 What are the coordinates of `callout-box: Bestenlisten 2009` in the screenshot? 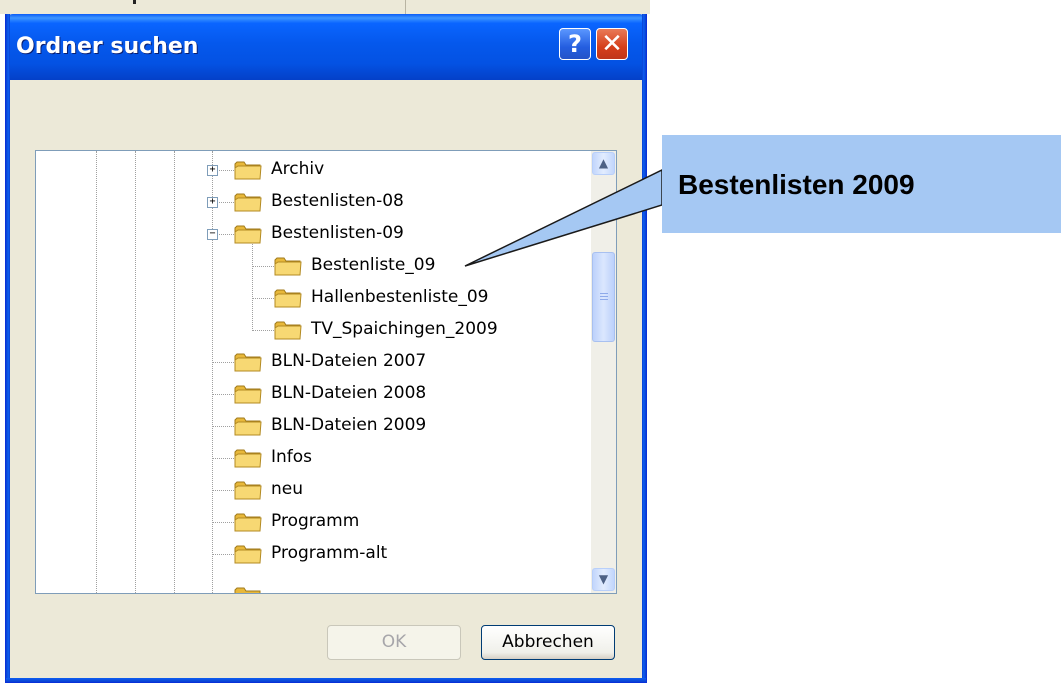 It's located at (861, 184).